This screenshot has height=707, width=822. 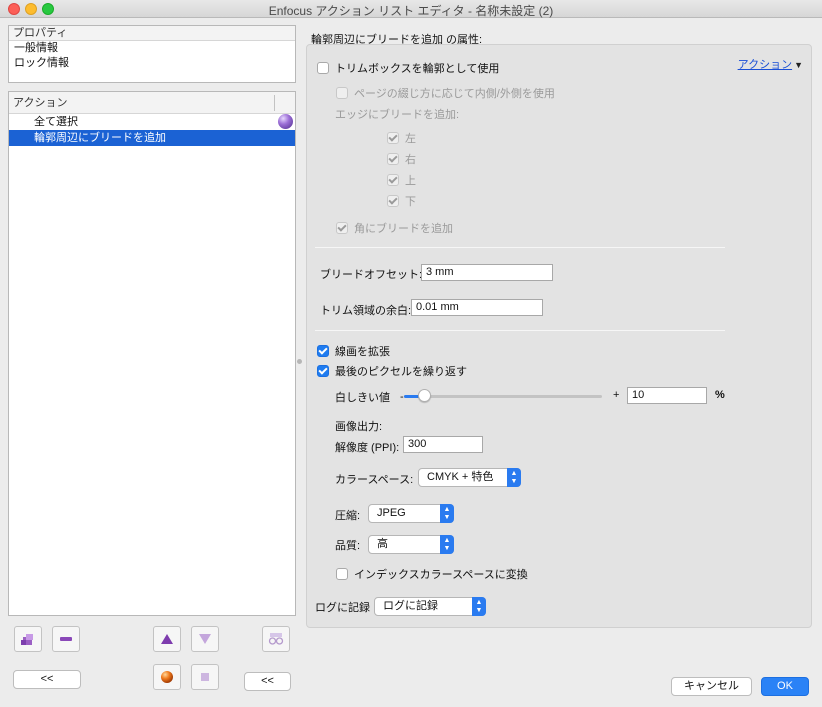 What do you see at coordinates (28, 639) in the screenshot?
I see `add-action-button` at bounding box center [28, 639].